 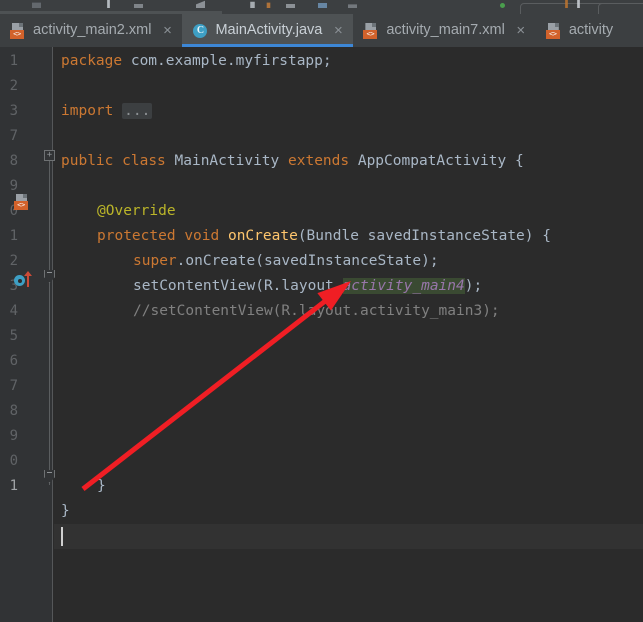 I want to click on java-class-disc: C, so click(x=200, y=30).